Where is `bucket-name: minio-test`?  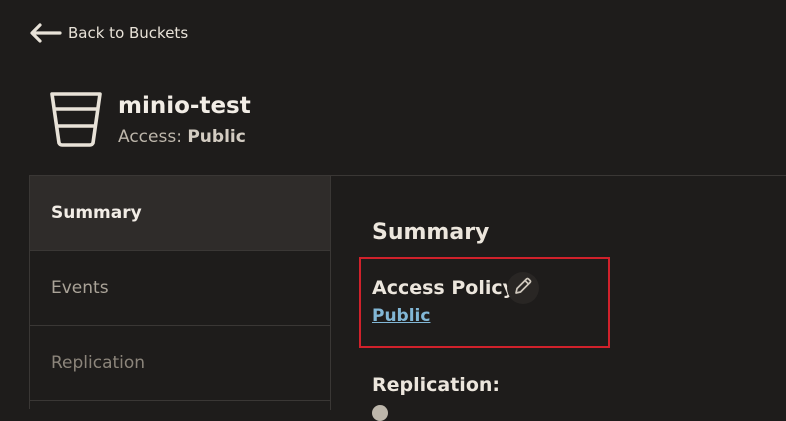 bucket-name: minio-test is located at coordinates (184, 106).